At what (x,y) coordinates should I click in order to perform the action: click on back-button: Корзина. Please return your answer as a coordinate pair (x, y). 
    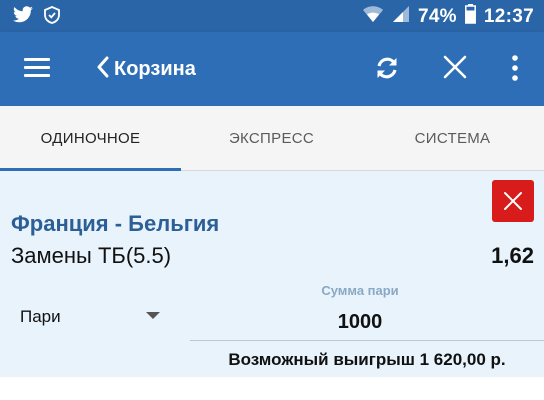
    Looking at the image, I should click on (146, 69).